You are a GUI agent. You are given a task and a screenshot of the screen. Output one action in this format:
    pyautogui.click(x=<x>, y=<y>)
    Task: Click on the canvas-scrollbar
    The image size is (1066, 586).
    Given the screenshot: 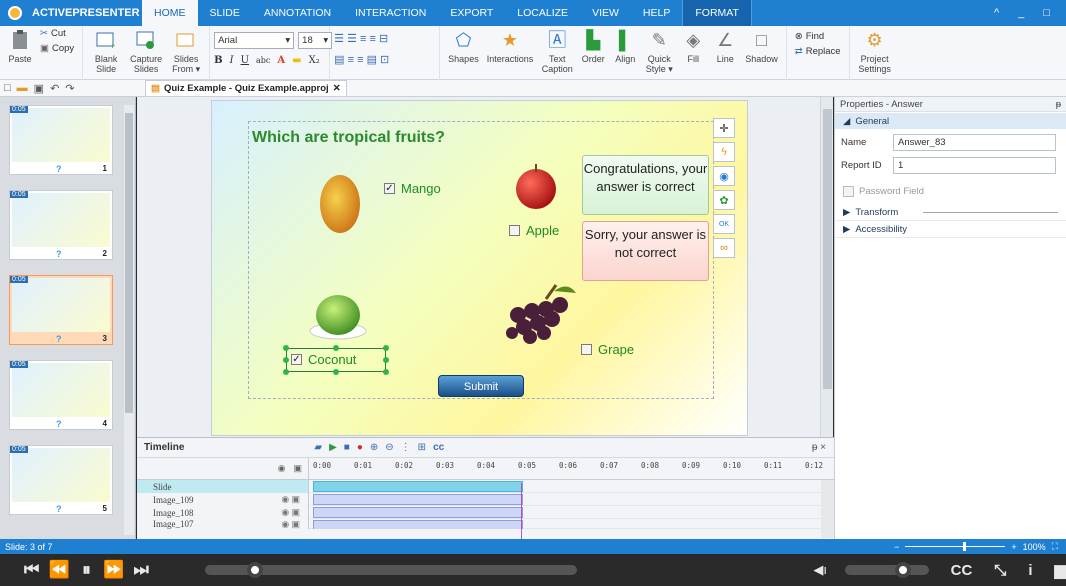 What is the action you would take?
    pyautogui.click(x=826, y=267)
    